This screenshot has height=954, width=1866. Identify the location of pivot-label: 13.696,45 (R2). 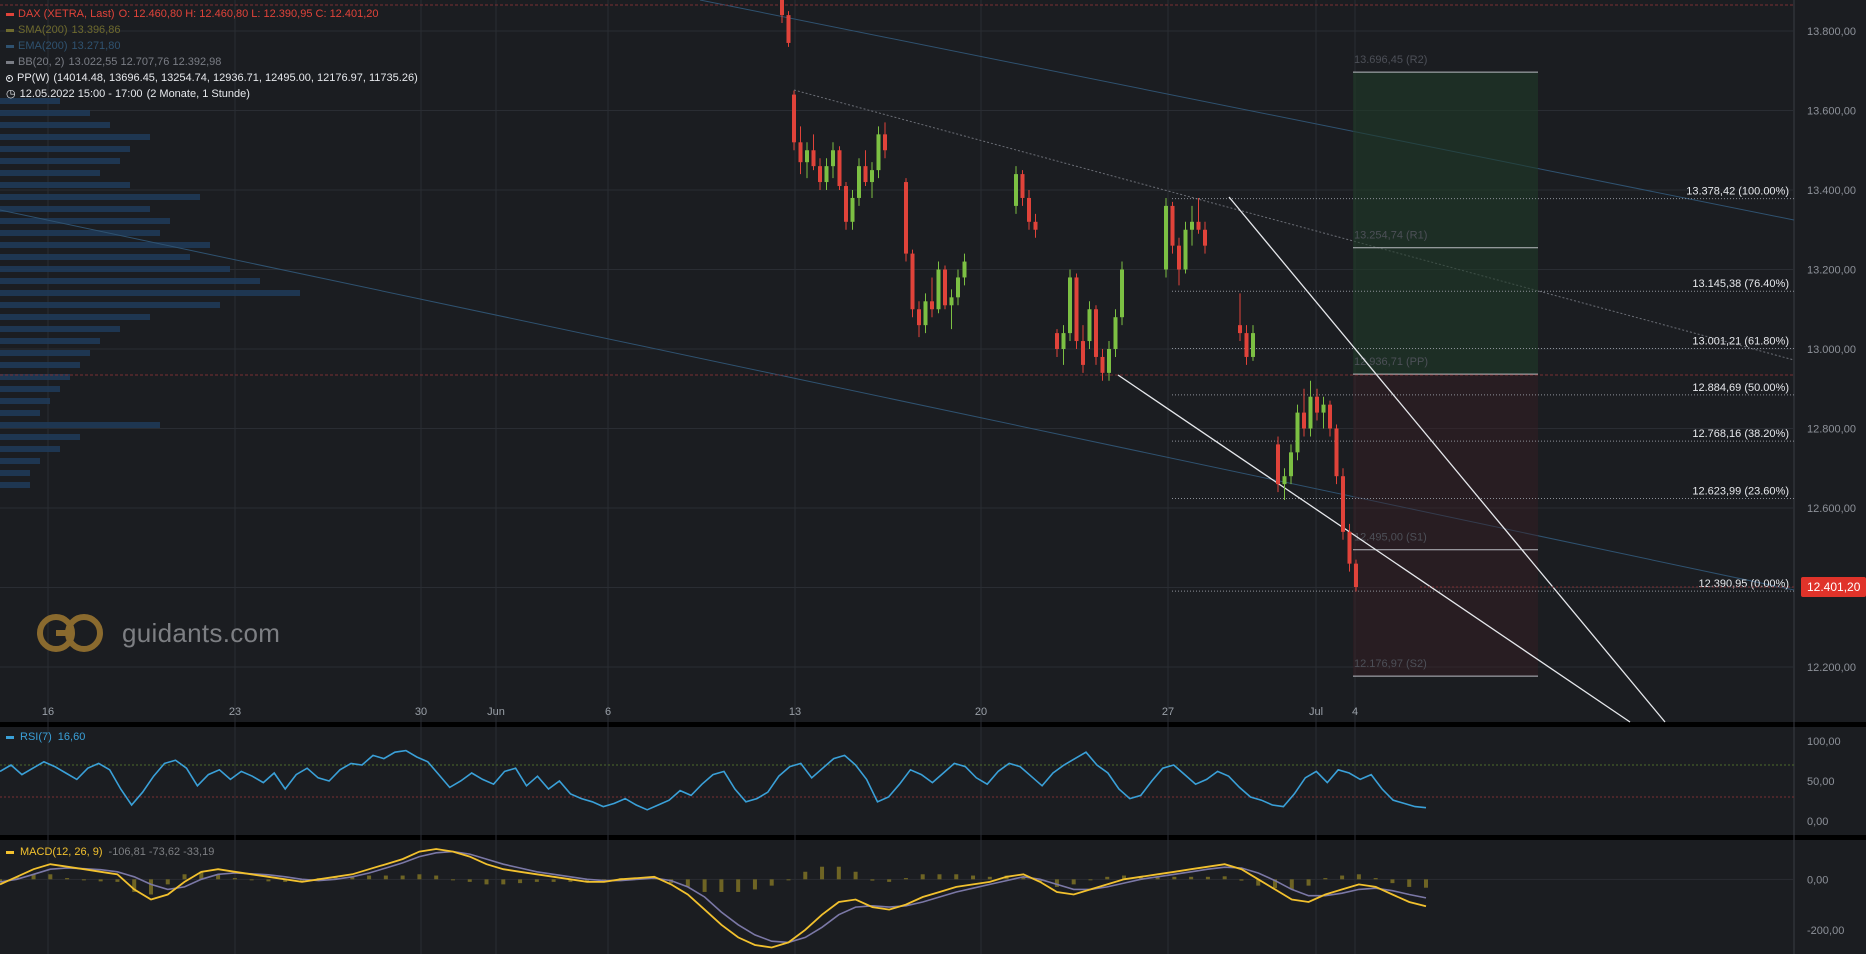
(1390, 60).